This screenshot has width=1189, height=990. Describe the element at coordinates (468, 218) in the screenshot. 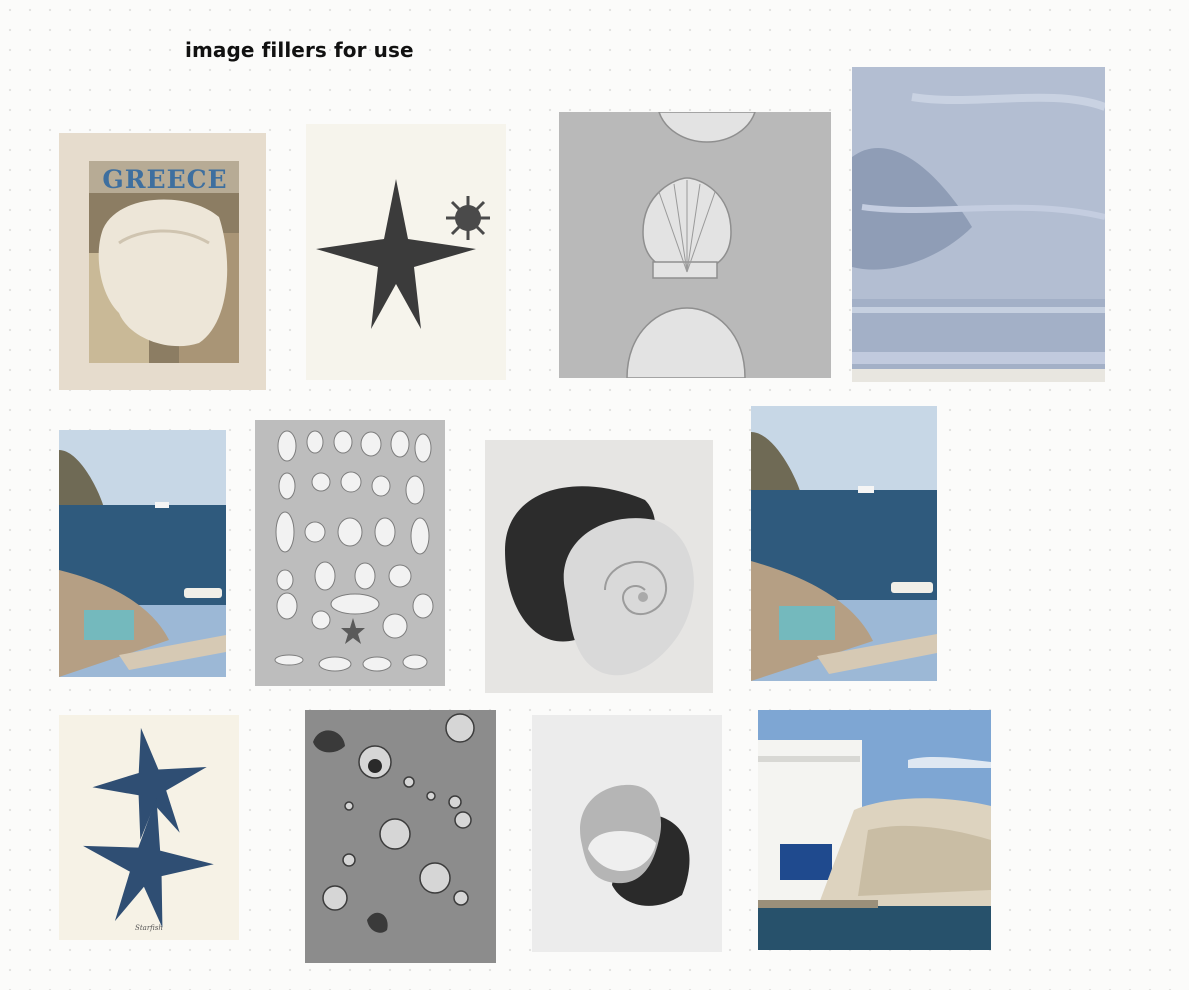

I see `urchin-icon` at that location.